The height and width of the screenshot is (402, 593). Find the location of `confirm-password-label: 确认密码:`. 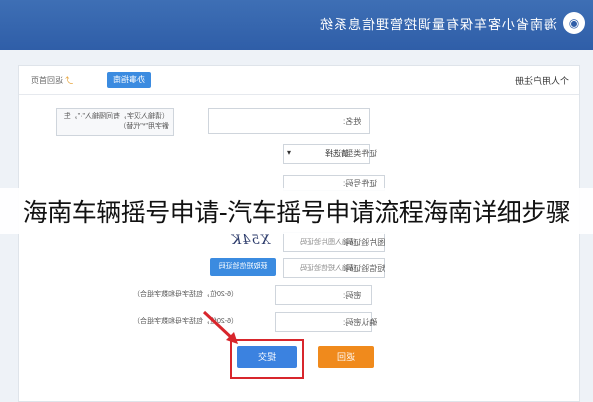

confirm-password-label: 确认密码: is located at coordinates (360, 322).